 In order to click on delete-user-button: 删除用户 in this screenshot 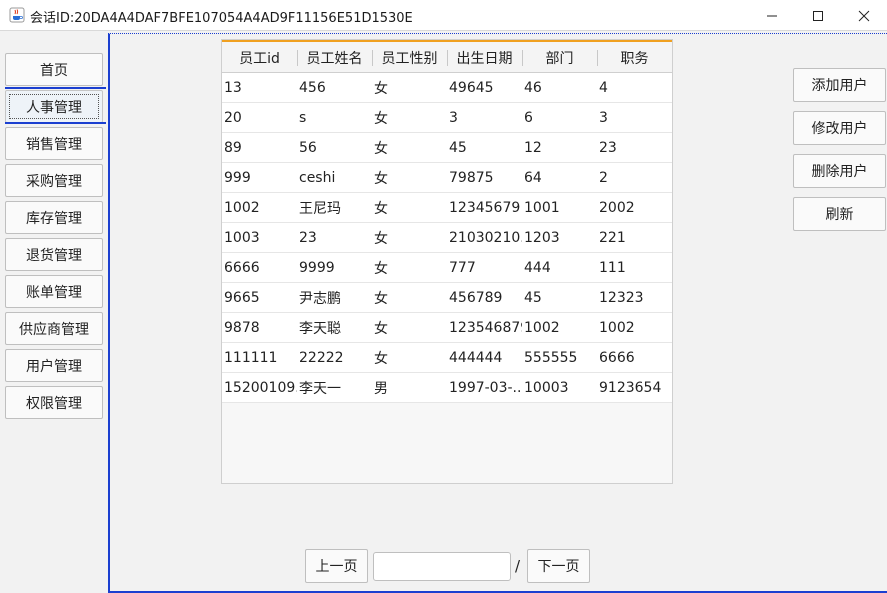, I will do `click(839, 171)`.